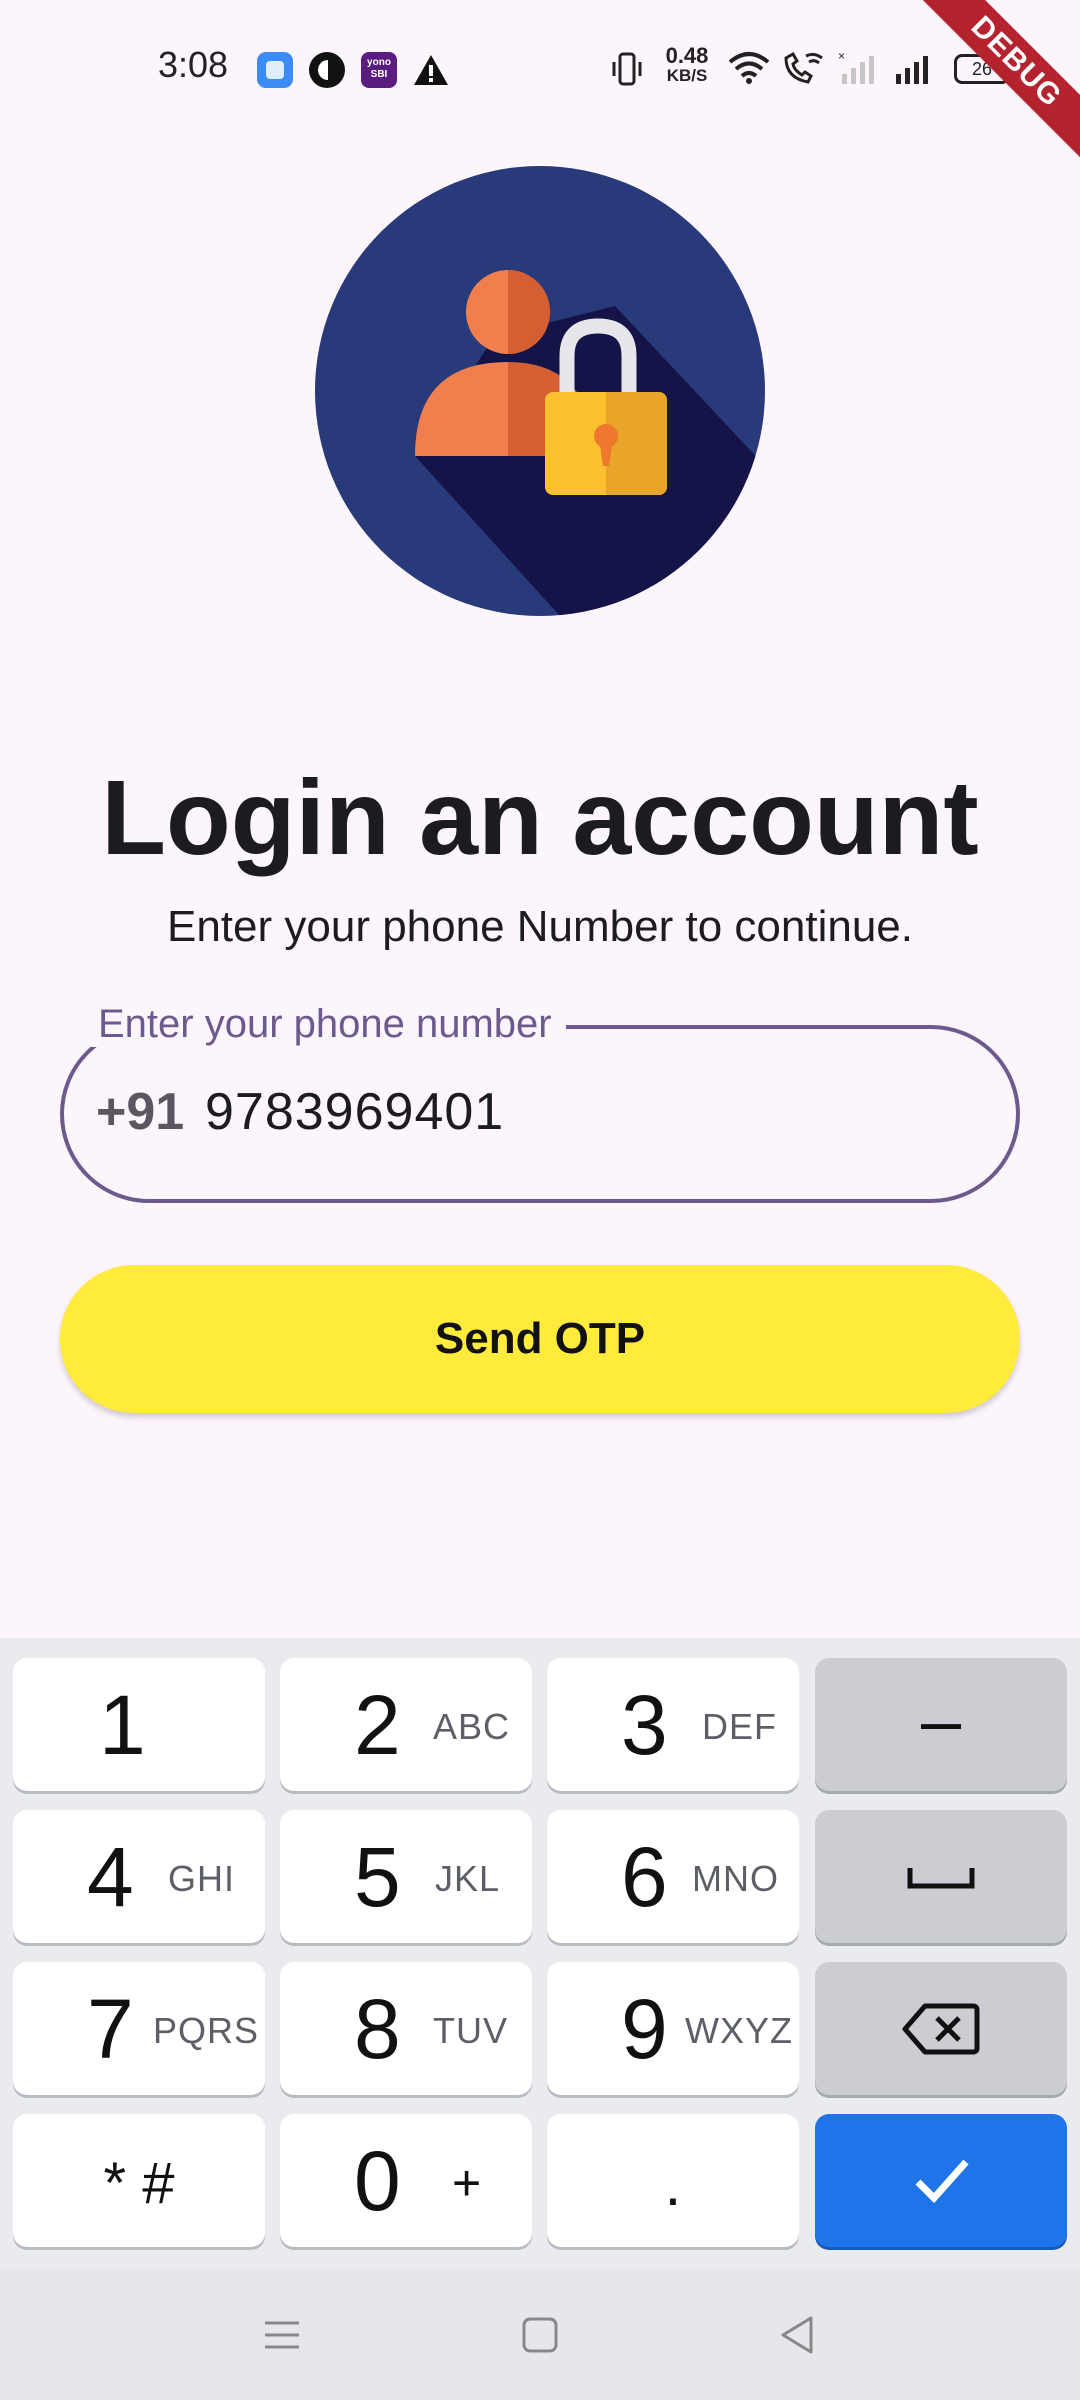 This screenshot has height=2400, width=1080. What do you see at coordinates (856, 67) in the screenshot?
I see `no-signal-icon: ×` at bounding box center [856, 67].